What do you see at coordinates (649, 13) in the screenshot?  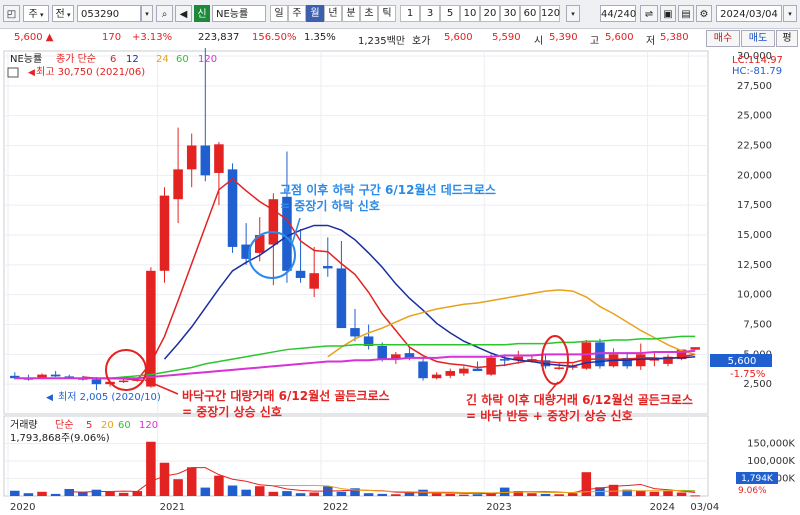 I see `link-icon: ⇌` at bounding box center [649, 13].